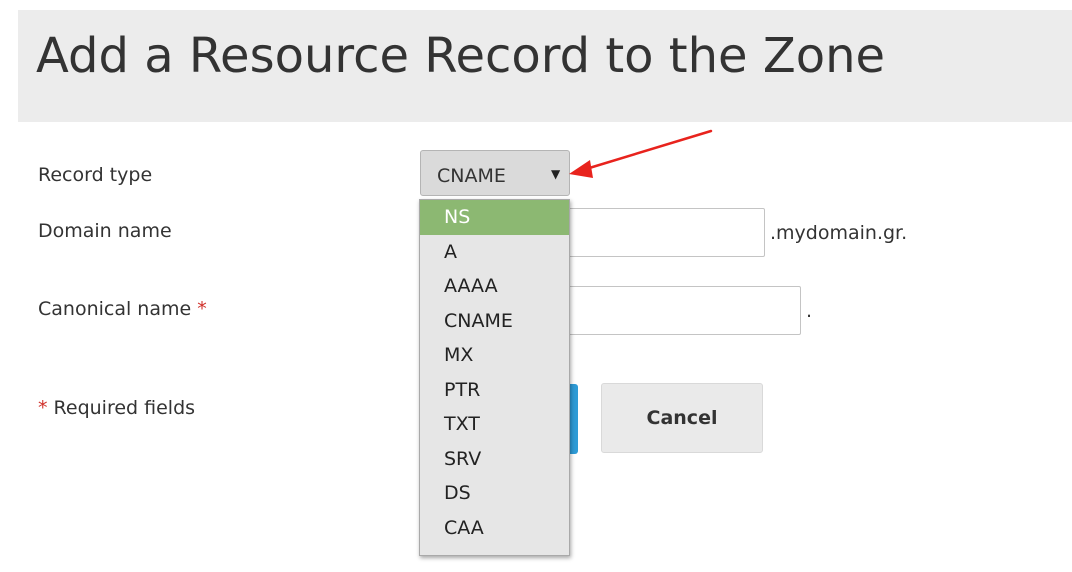 This screenshot has width=1072, height=572. What do you see at coordinates (461, 56) in the screenshot?
I see `page-title: Add a Resource Record to the Zone` at bounding box center [461, 56].